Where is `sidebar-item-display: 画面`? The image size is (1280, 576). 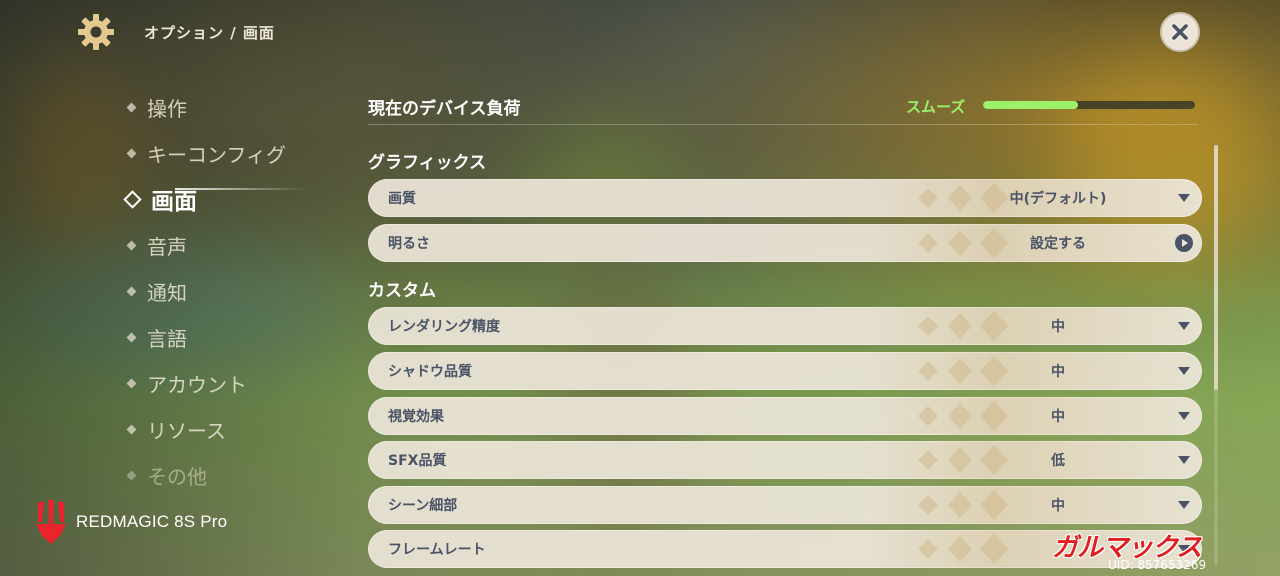
sidebar-item-display: 画面 is located at coordinates (248, 199).